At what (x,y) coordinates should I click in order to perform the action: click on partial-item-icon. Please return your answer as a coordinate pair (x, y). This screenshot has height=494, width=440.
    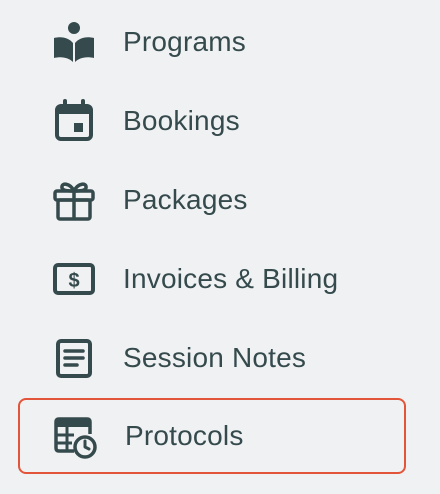
    Looking at the image, I should click on (71, 491).